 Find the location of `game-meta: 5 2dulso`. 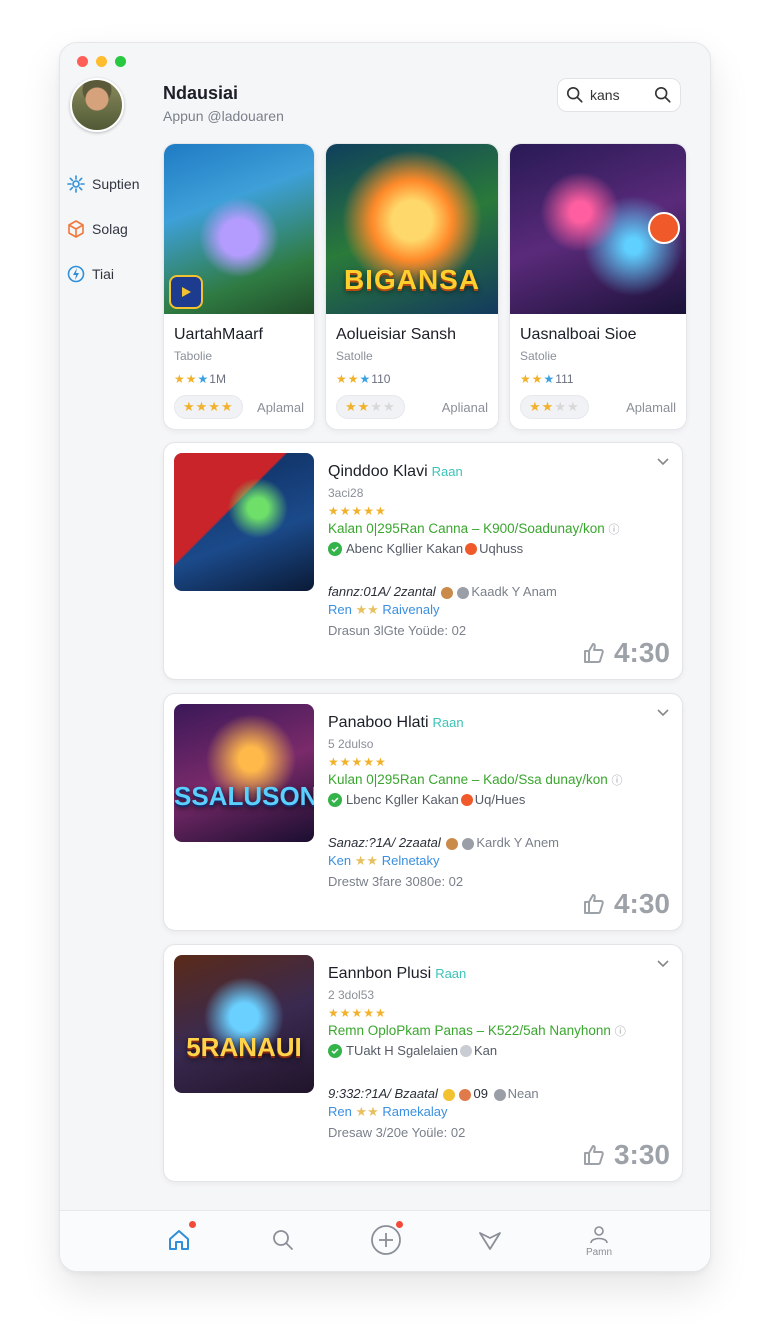

game-meta: 5 2dulso is located at coordinates (351, 744).